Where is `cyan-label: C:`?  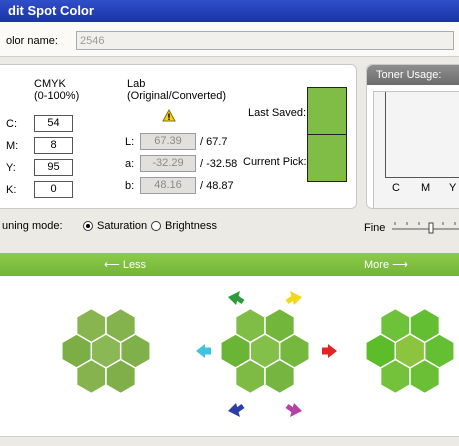
cyan-label: C: is located at coordinates (11, 124).